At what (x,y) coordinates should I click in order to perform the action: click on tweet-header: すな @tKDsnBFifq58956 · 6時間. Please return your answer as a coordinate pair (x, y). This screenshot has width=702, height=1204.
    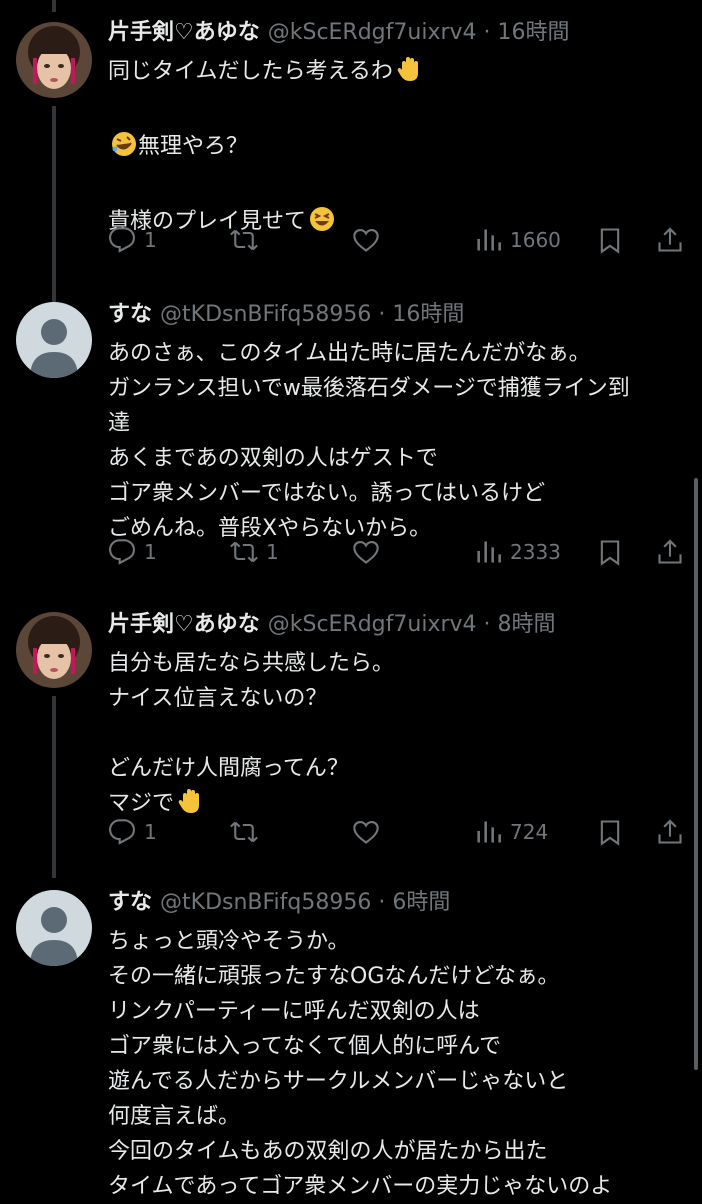
    Looking at the image, I should click on (279, 902).